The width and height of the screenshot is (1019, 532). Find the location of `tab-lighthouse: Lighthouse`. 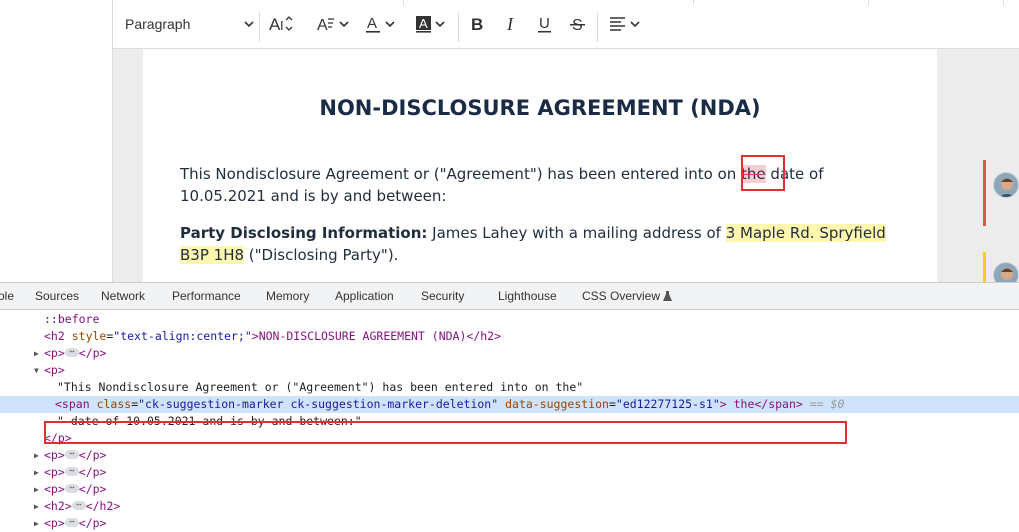

tab-lighthouse: Lighthouse is located at coordinates (527, 296).